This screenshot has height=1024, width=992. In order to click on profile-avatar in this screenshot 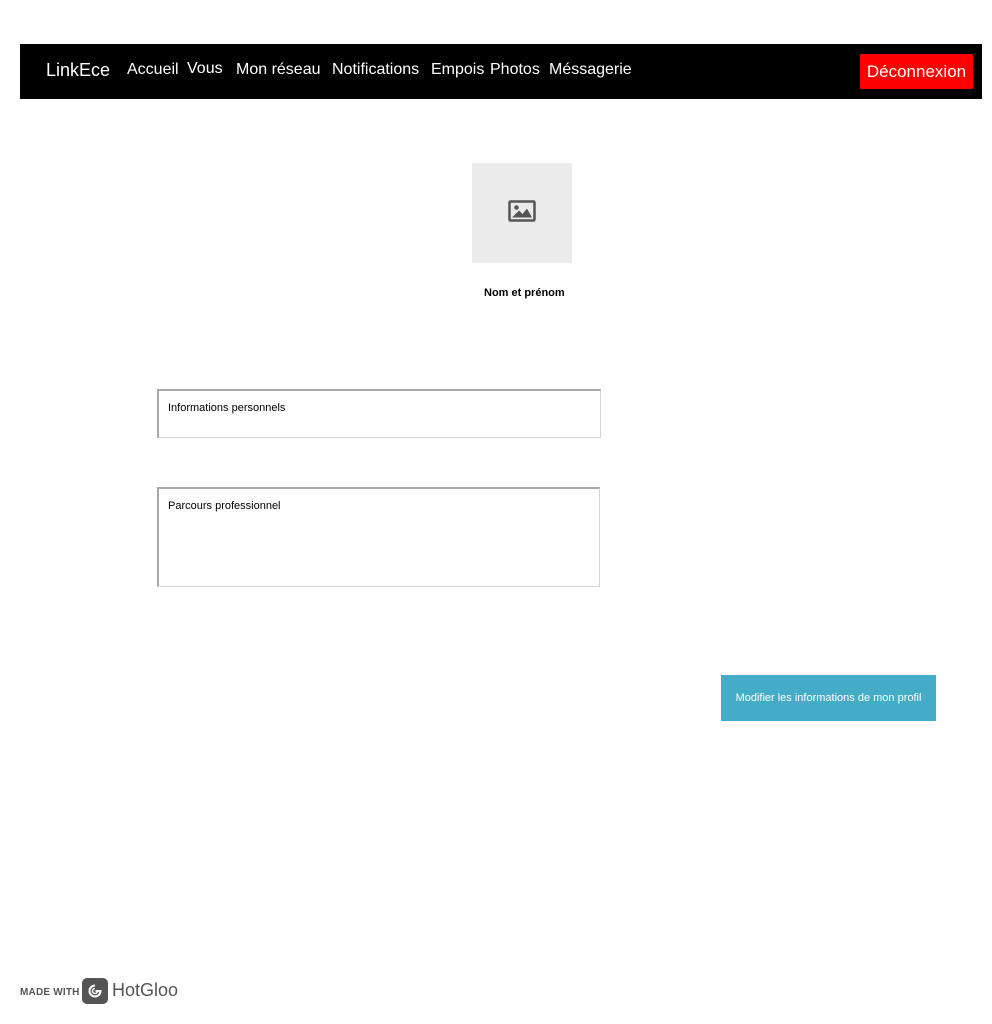, I will do `click(522, 213)`.